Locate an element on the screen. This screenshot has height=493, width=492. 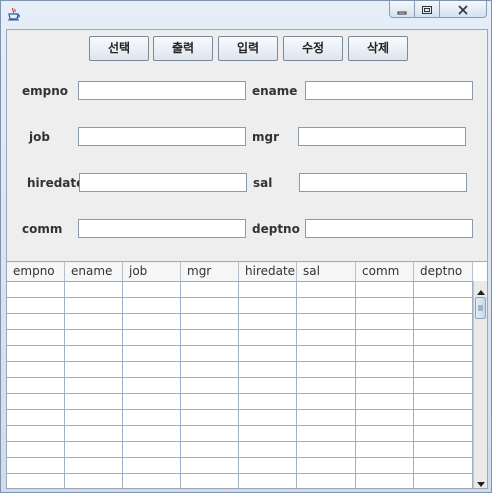
ename-field is located at coordinates (389, 90).